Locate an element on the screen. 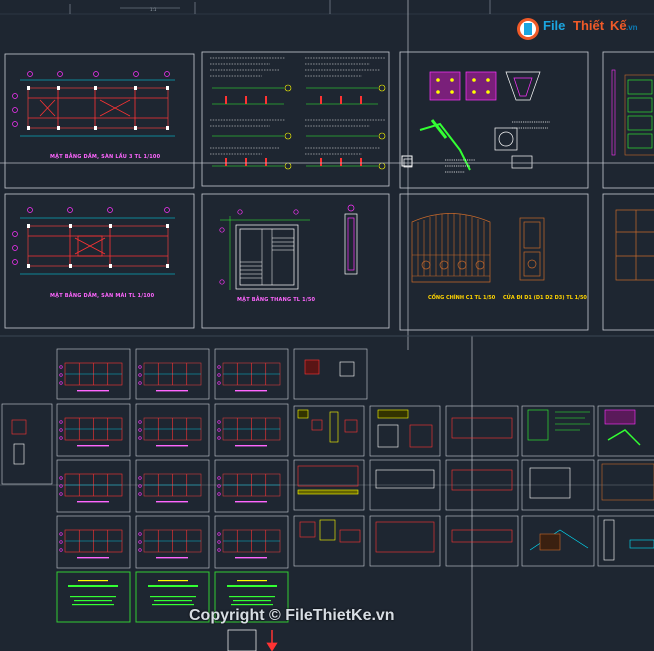  logo-suffix-text: Kế is located at coordinates (618, 25).